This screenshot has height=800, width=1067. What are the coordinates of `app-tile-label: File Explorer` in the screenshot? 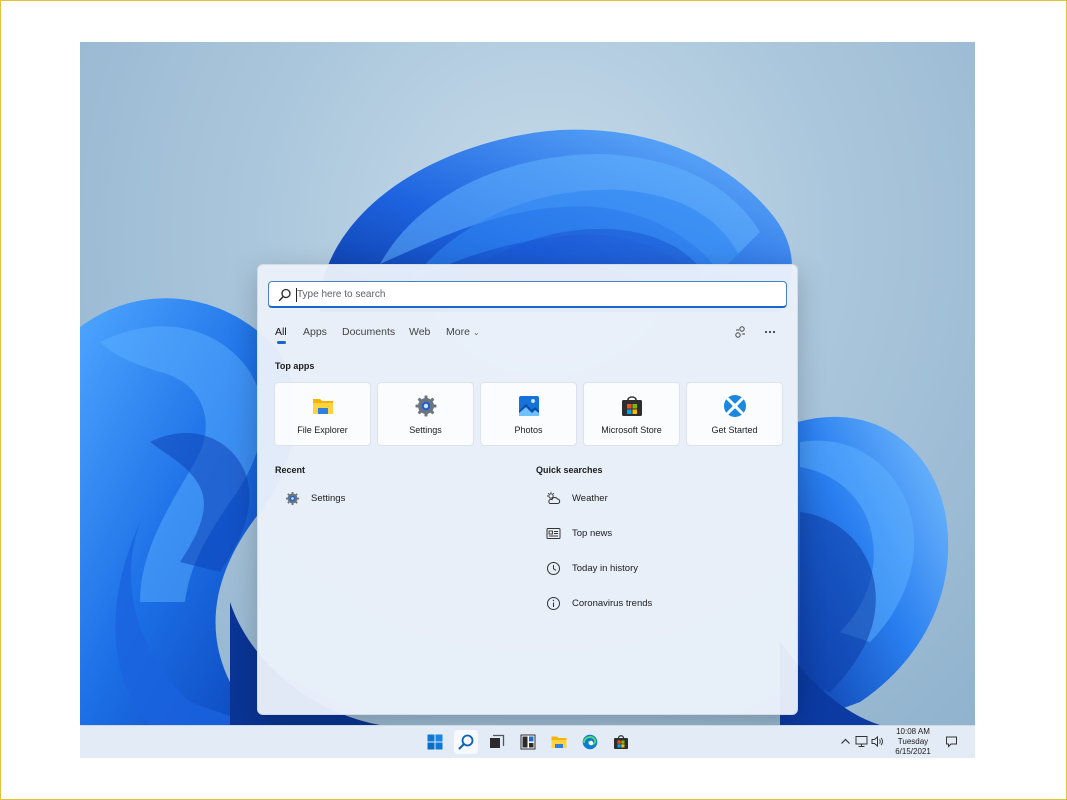 It's located at (322, 430).